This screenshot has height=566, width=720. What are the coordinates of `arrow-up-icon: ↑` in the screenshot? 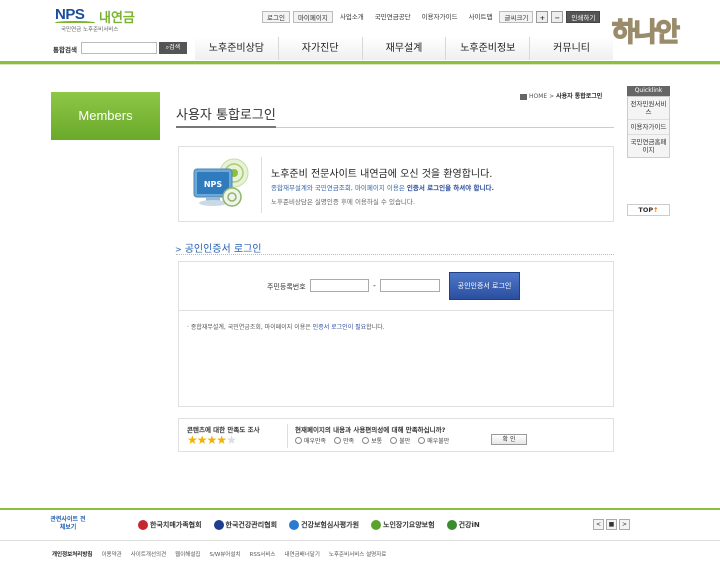 It's located at (656, 210).